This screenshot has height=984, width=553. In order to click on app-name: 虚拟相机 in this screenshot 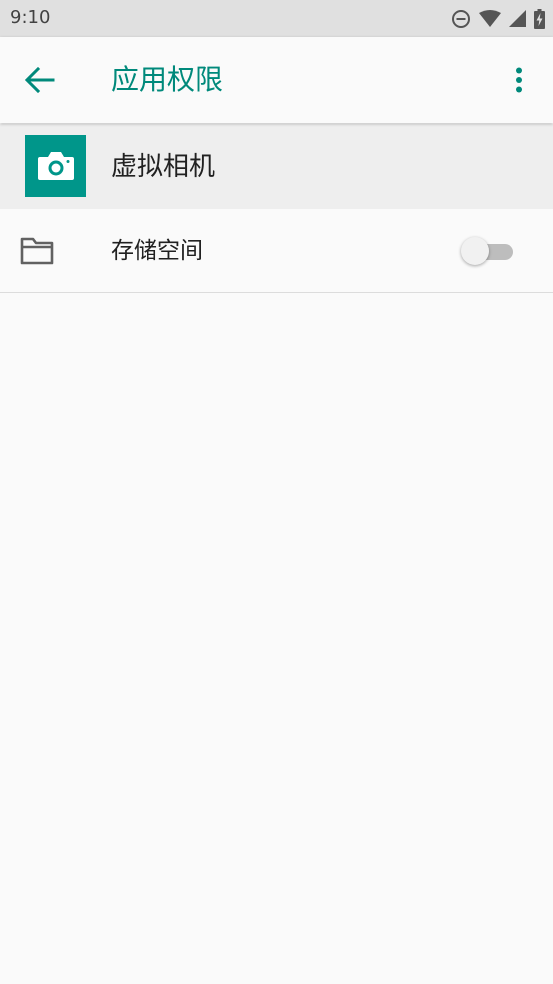, I will do `click(163, 167)`.